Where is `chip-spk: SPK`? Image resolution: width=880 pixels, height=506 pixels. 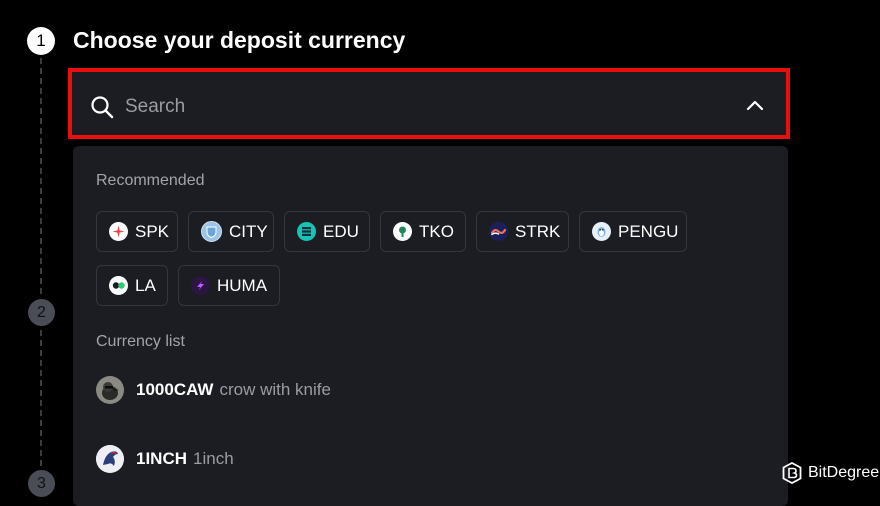
chip-spk: SPK is located at coordinates (137, 231).